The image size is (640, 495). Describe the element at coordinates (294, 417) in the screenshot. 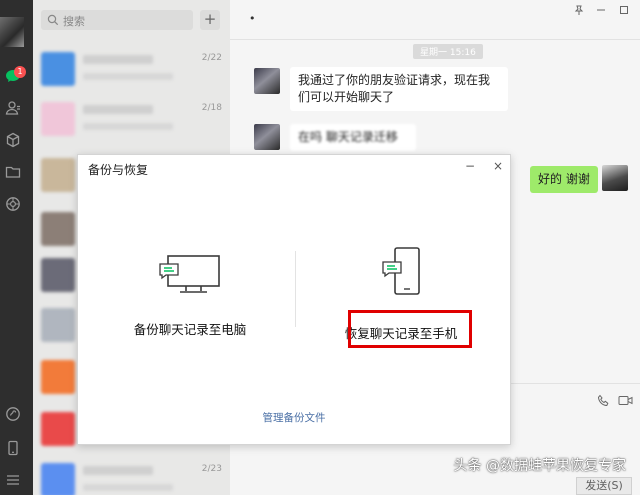

I see `manage-backup-files-link: 管理备份文件` at that location.